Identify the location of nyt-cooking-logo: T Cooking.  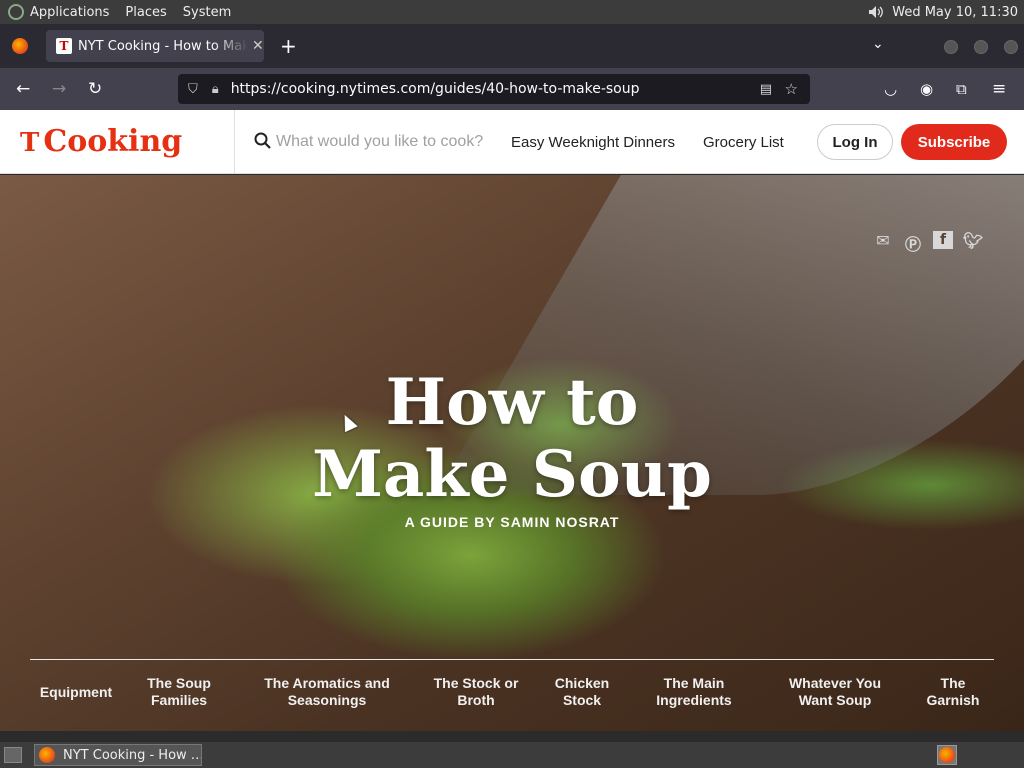
(101, 141).